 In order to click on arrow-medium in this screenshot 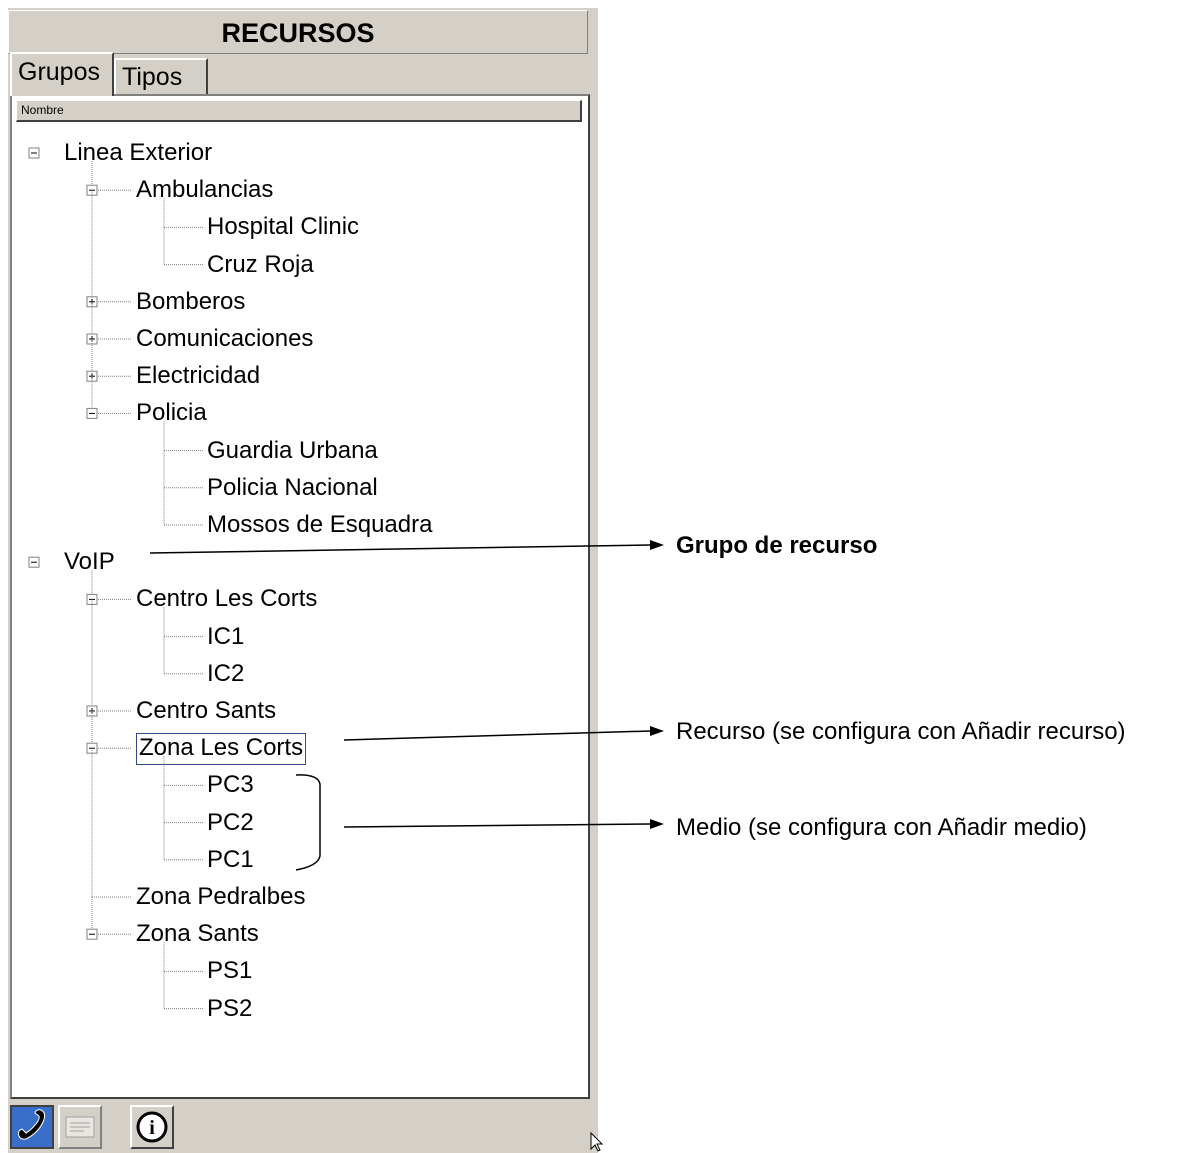, I will do `click(497, 825)`.